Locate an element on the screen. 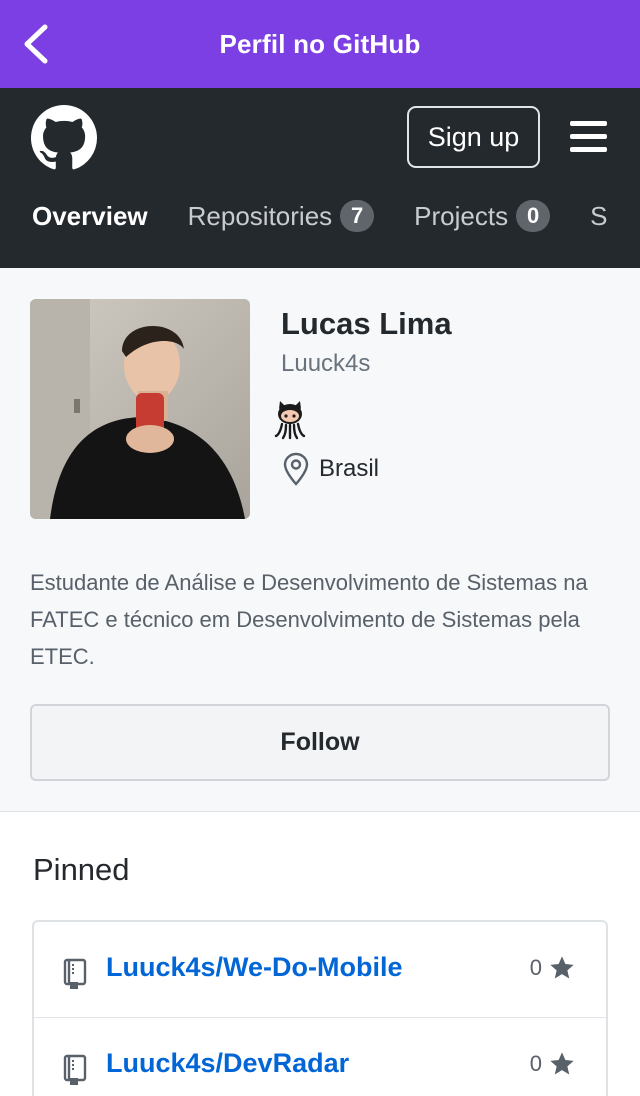  location-pin-icon is located at coordinates (296, 469).